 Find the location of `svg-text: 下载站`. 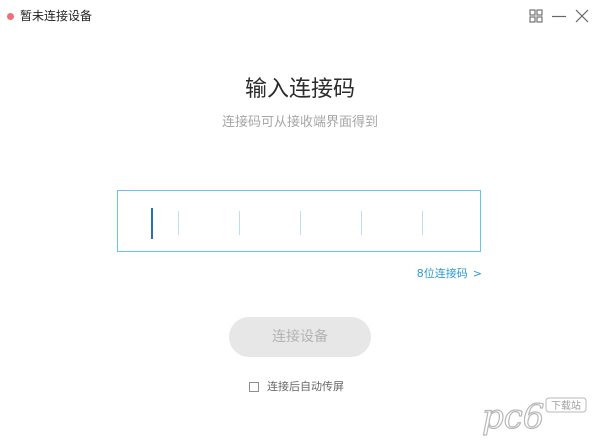

svg-text: 下载站 is located at coordinates (566, 405).